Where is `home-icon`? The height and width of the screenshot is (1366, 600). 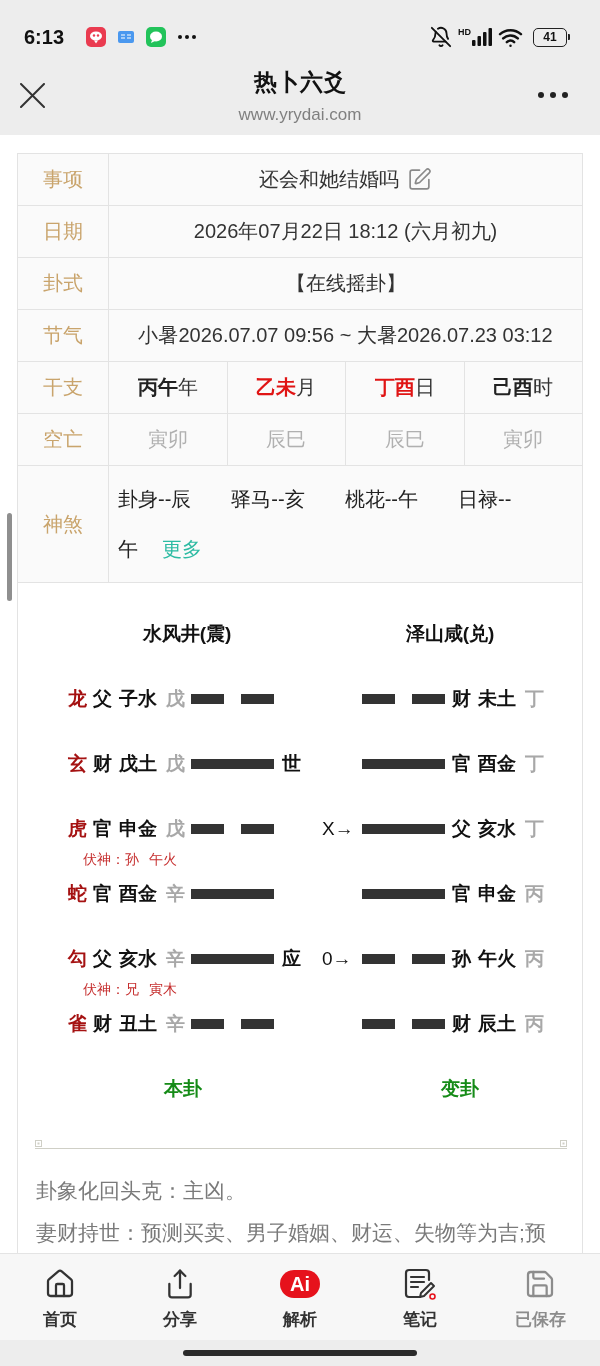
home-icon is located at coordinates (60, 1284).